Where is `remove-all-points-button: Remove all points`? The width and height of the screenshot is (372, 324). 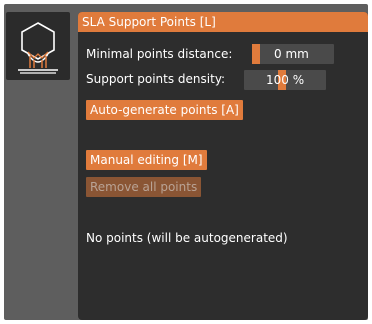 remove-all-points-button: Remove all points is located at coordinates (144, 187).